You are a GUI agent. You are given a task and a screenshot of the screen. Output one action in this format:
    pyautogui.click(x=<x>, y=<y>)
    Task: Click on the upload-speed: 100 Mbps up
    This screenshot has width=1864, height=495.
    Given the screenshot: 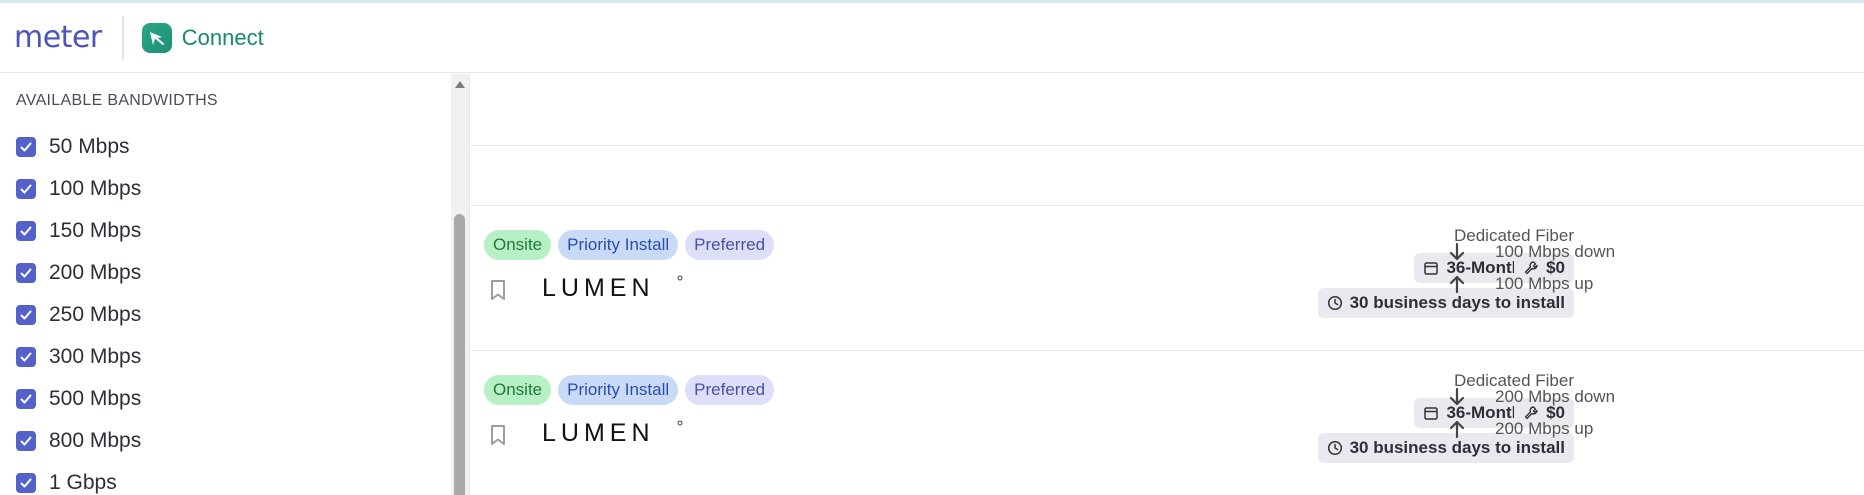 What is the action you would take?
    pyautogui.click(x=1519, y=284)
    